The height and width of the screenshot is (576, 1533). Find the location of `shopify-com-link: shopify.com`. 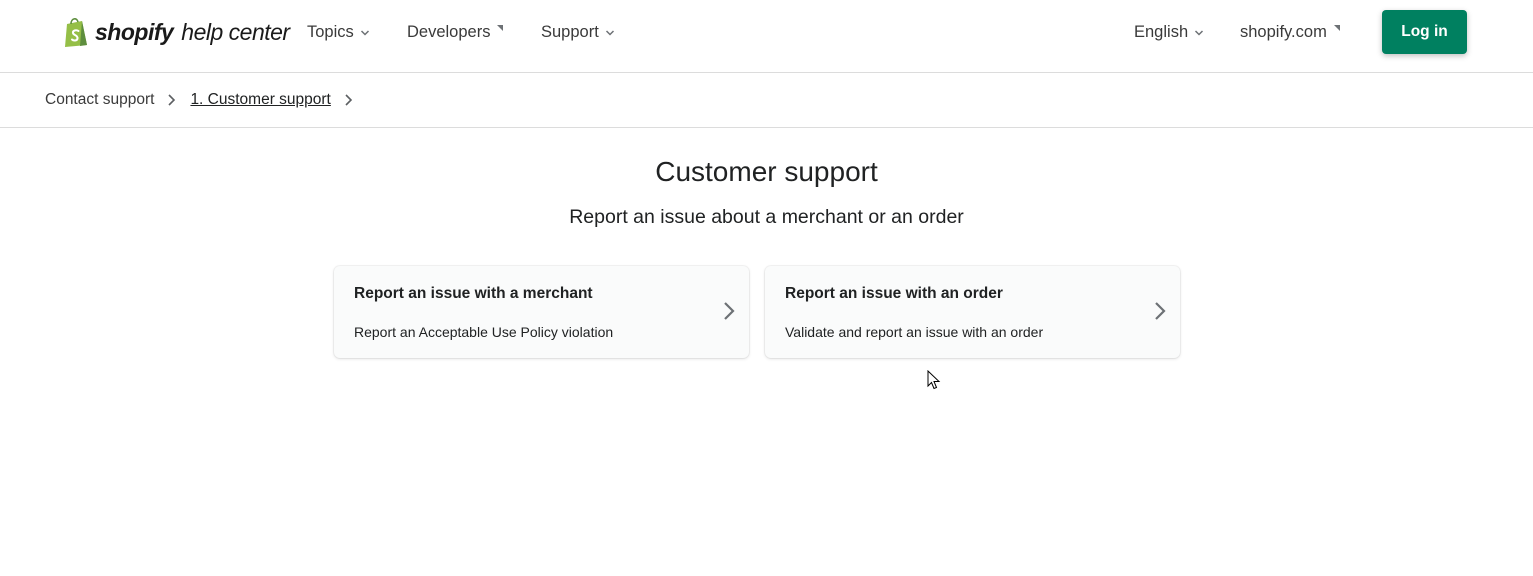

shopify-com-link: shopify.com is located at coordinates (1290, 32).